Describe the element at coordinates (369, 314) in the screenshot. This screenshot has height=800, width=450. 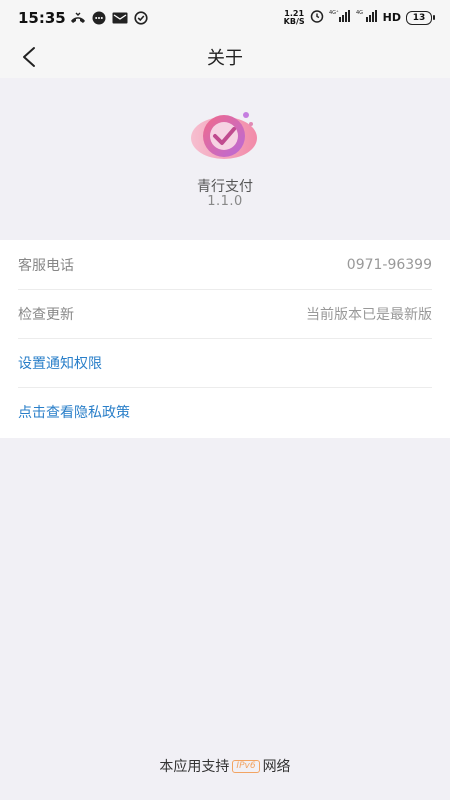
I see `row-value: 当前版本已是最新版` at that location.